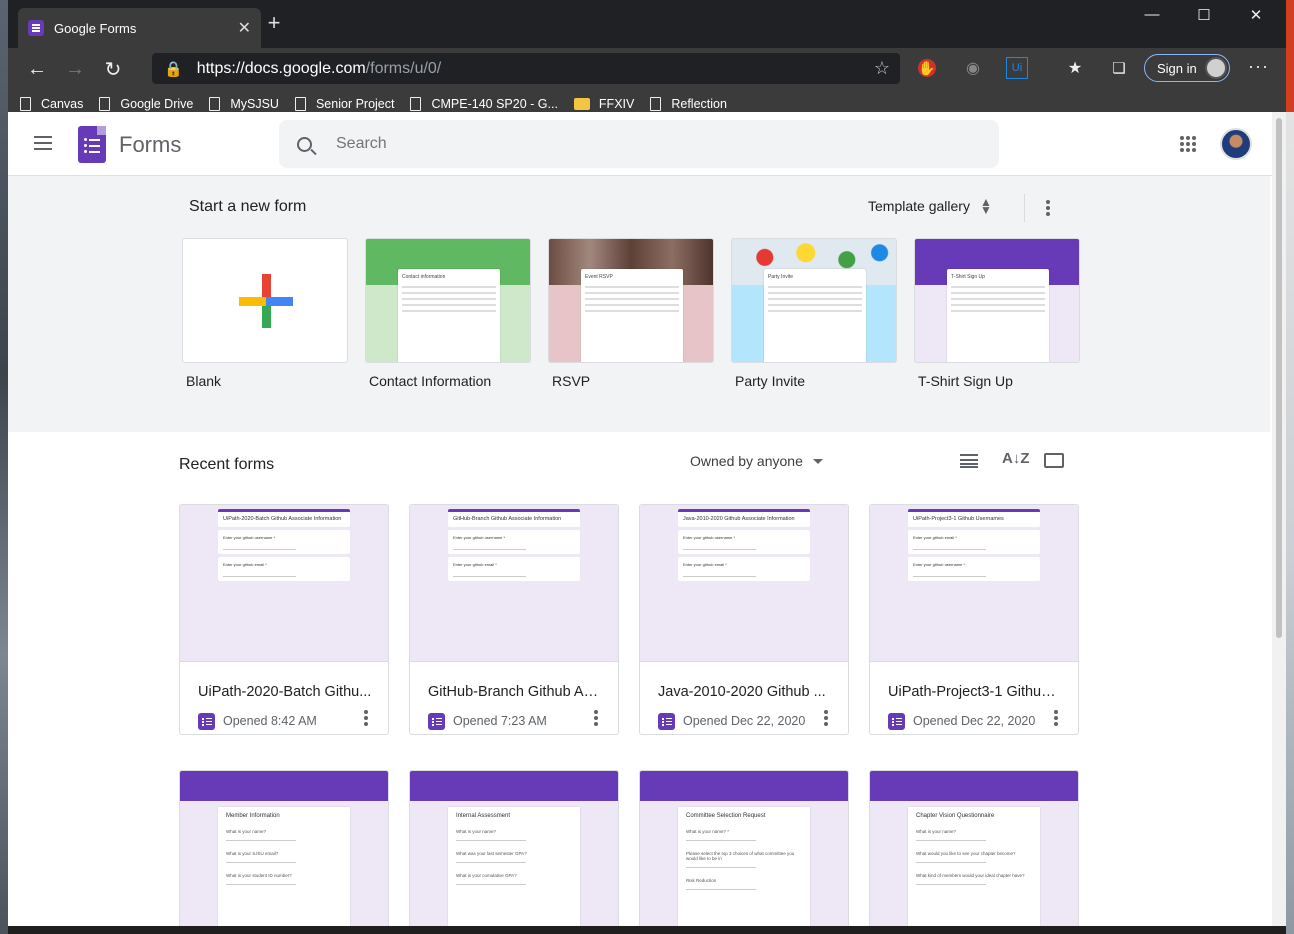 This screenshot has width=1294, height=934. Describe the element at coordinates (968, 277) in the screenshot. I see `thumb-title: T-Shirt Sign Up` at that location.